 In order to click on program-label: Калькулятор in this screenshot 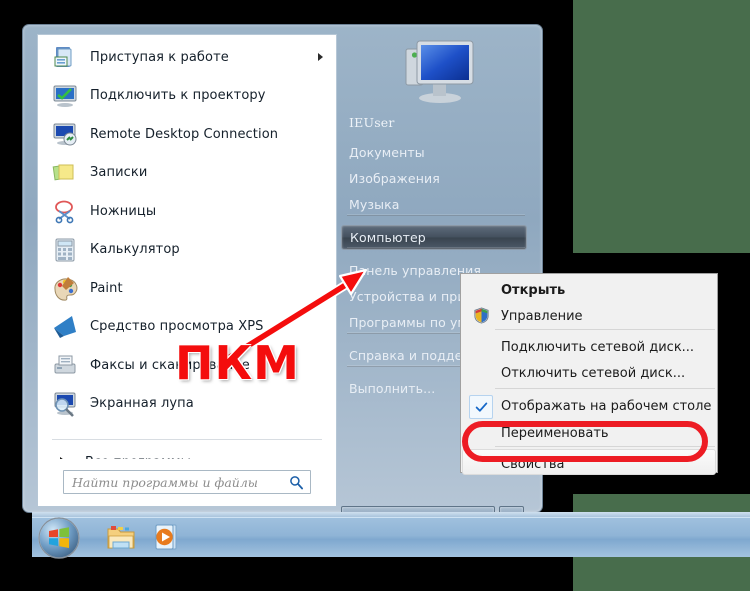, I will do `click(135, 250)`.